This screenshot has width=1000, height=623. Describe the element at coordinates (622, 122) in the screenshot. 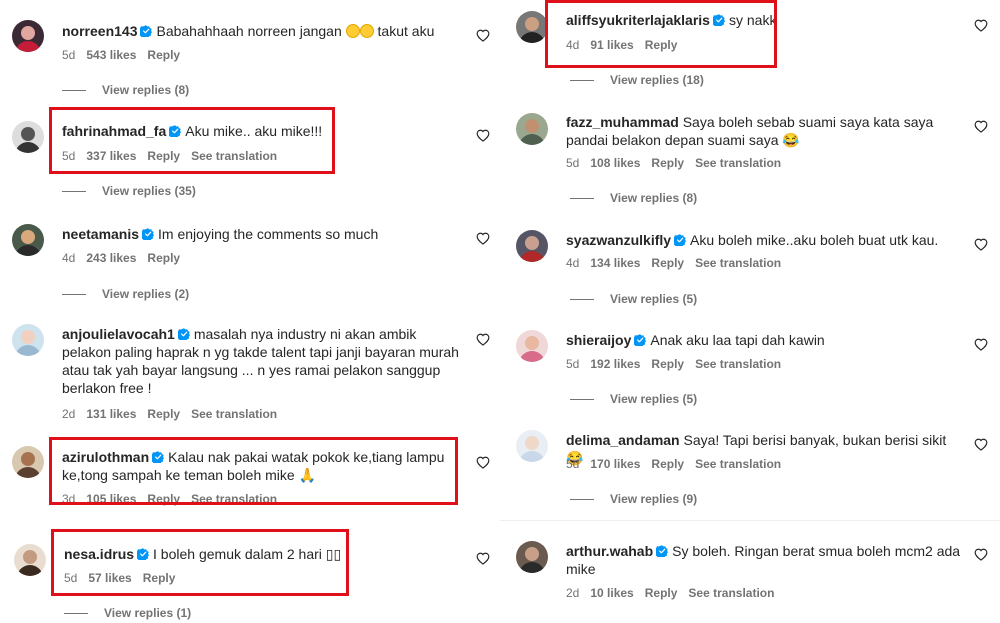

I see `username: fazz_muhammad` at that location.